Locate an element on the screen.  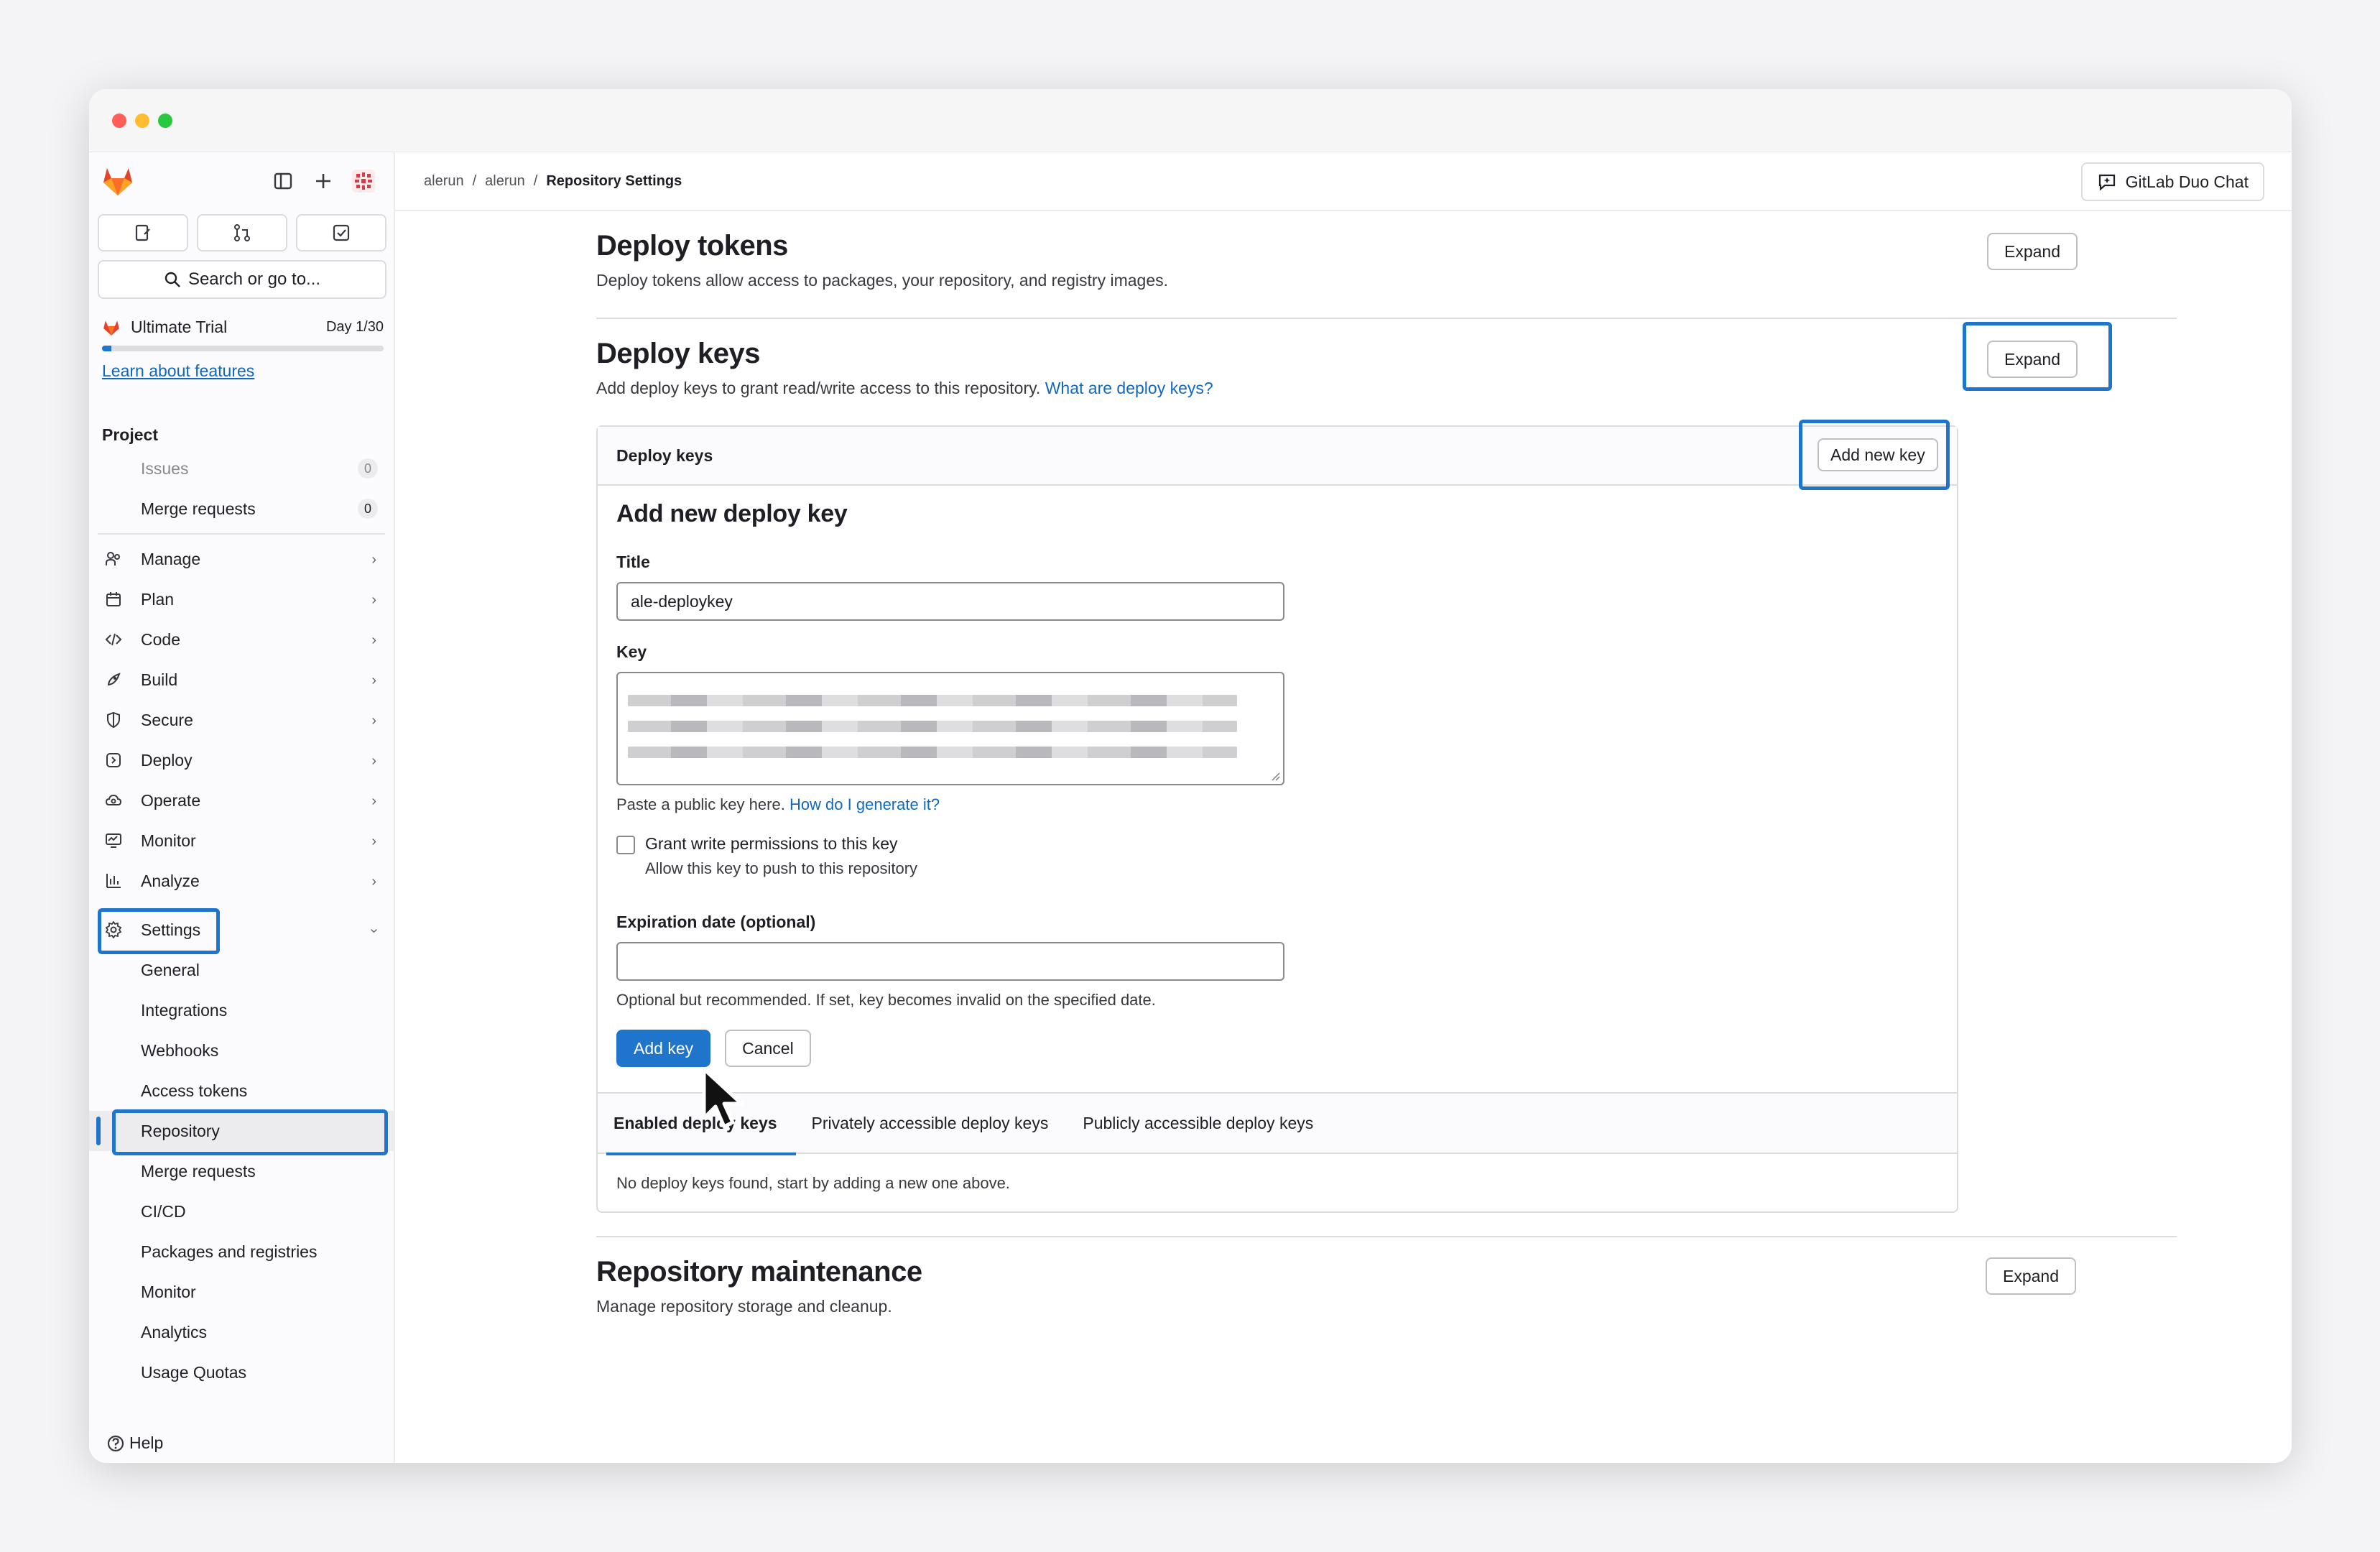
tab-enabled-deploy-keys: Enabled deploy keys is located at coordinates (701, 1123).